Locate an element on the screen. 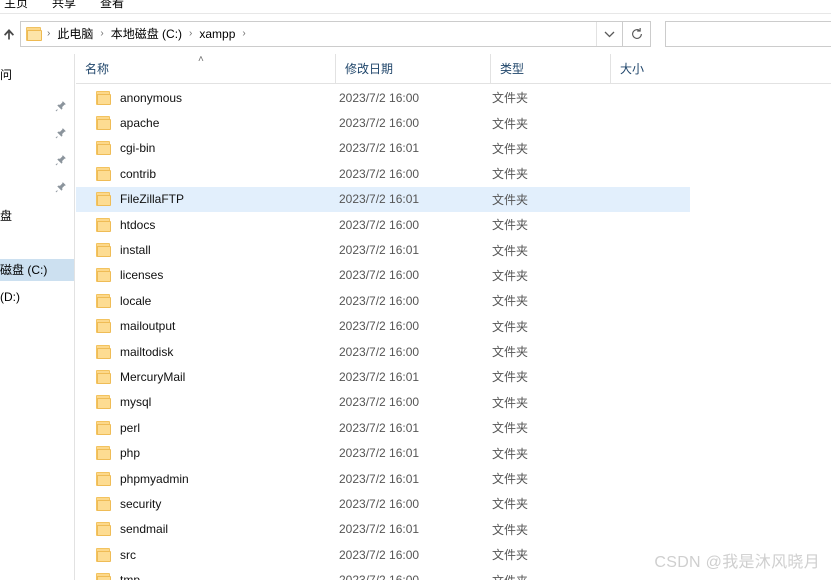 The height and width of the screenshot is (580, 831). table-row: htdocs 2023/7/2 16:00 文件夹 is located at coordinates (383, 224).